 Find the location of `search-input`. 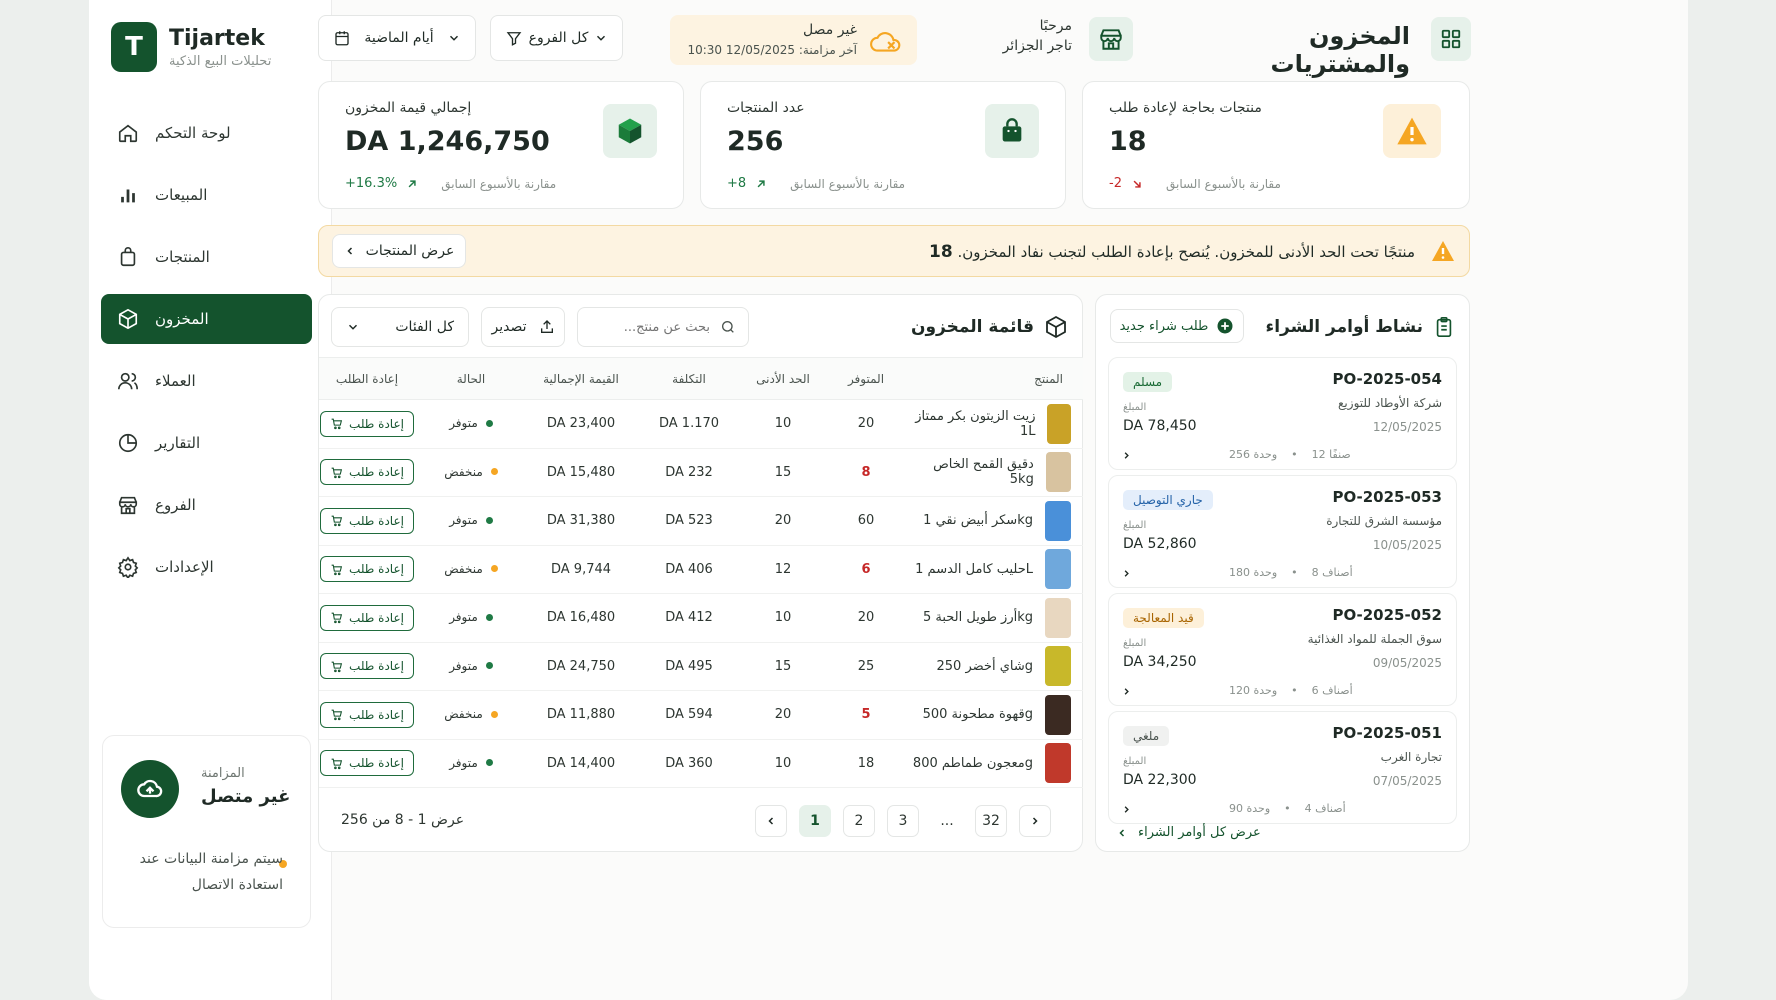

search-input is located at coordinates (650, 327).